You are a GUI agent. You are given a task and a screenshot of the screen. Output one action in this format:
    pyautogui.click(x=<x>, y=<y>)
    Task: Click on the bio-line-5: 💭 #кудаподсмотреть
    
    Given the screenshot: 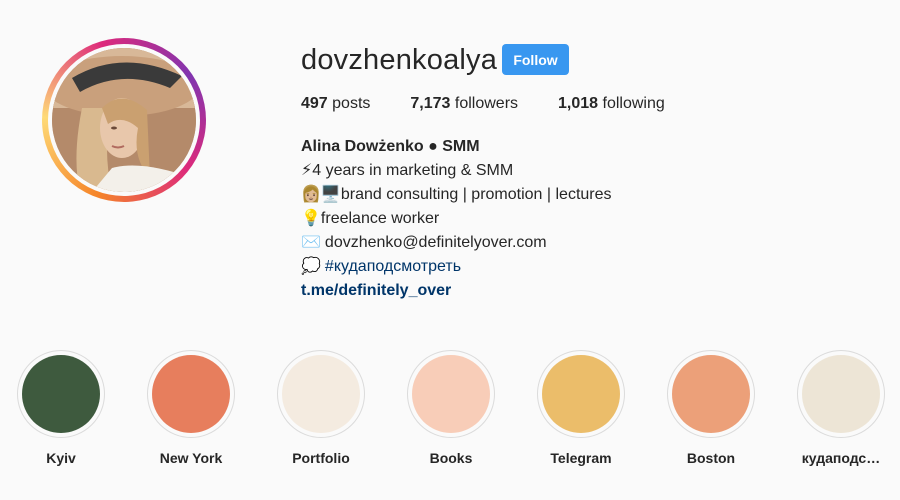 What is the action you would take?
    pyautogui.click(x=456, y=267)
    